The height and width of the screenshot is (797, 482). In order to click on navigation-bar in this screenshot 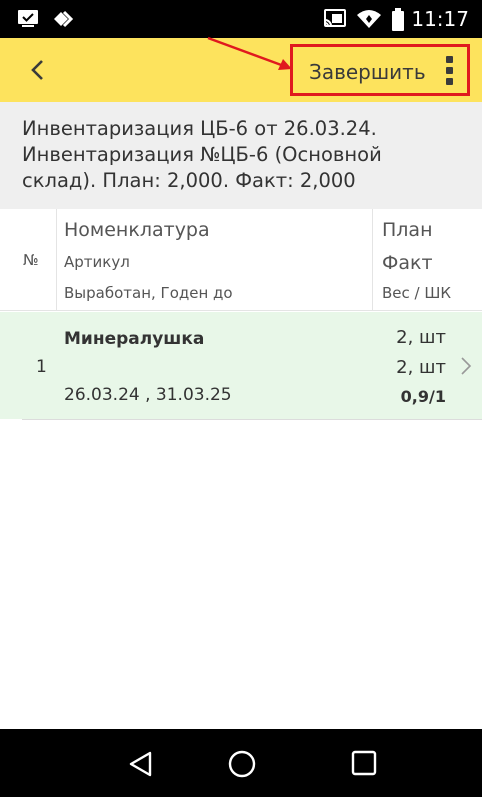, I will do `click(241, 763)`.